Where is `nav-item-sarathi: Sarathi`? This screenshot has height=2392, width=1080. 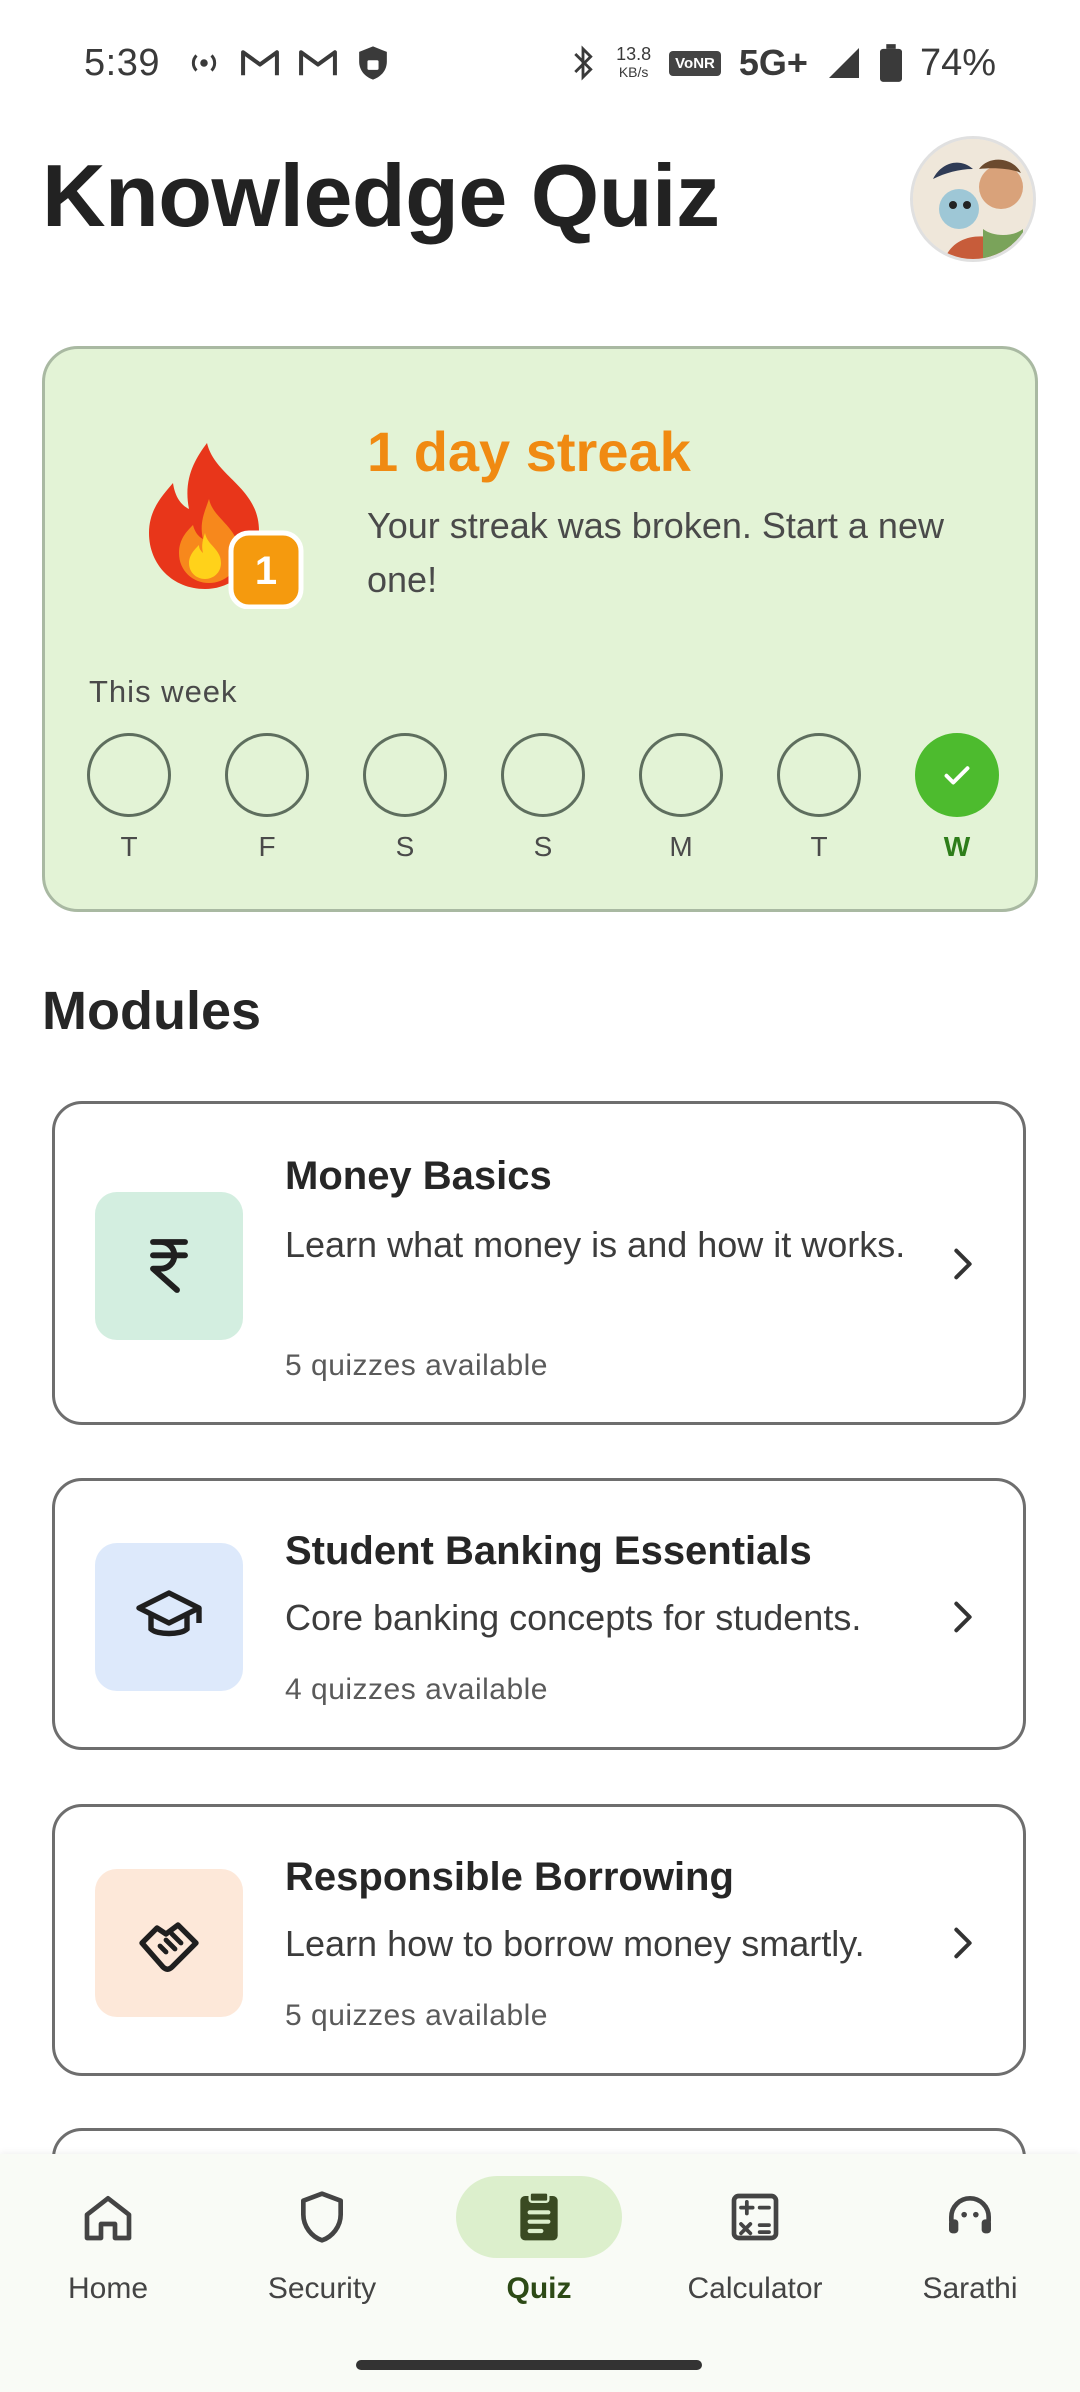
nav-item-sarathi: Sarathi is located at coordinates (970, 2241).